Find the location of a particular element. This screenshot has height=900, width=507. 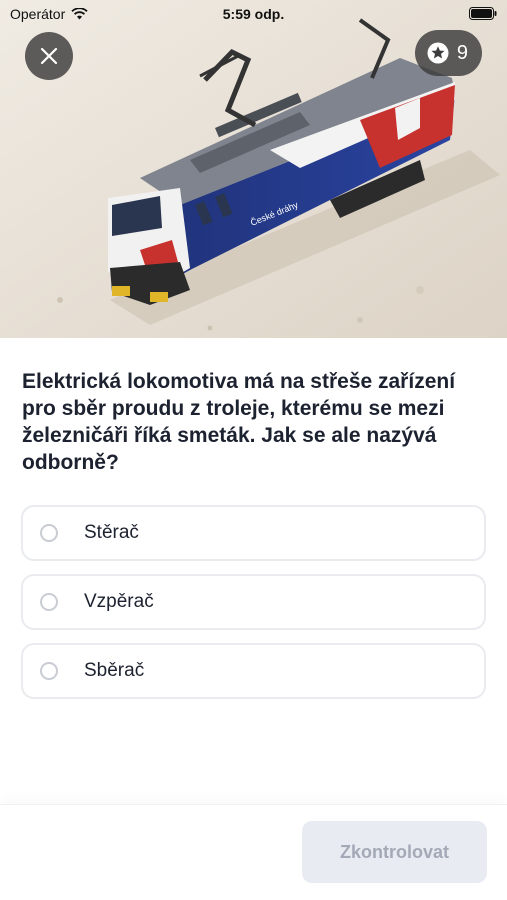

close-button is located at coordinates (49, 56).